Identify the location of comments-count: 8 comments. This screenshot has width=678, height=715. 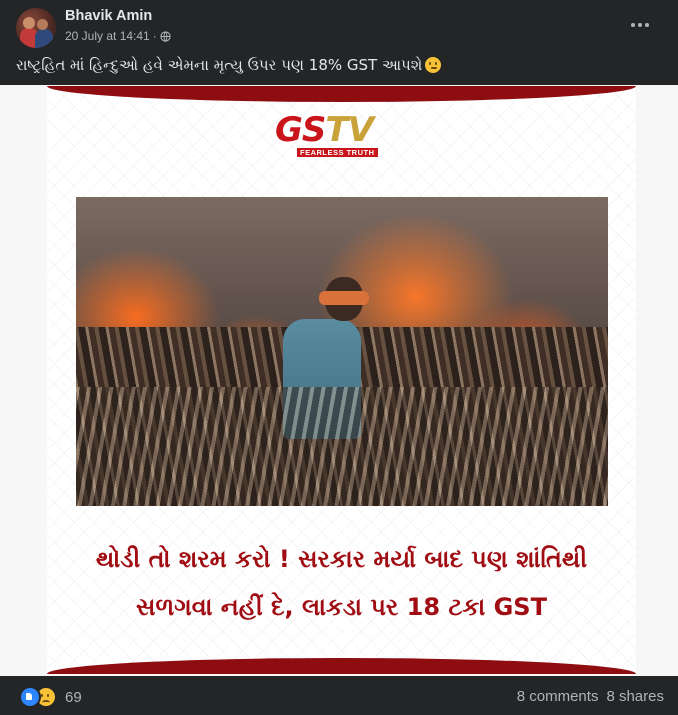
(558, 696).